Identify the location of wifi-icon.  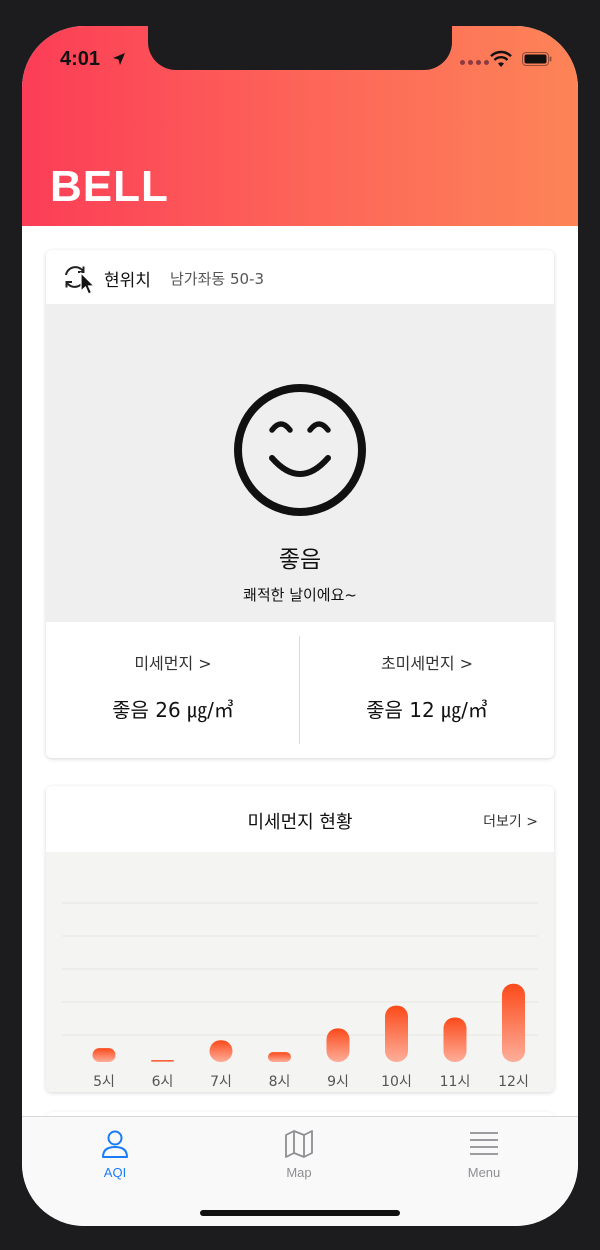
(501, 58).